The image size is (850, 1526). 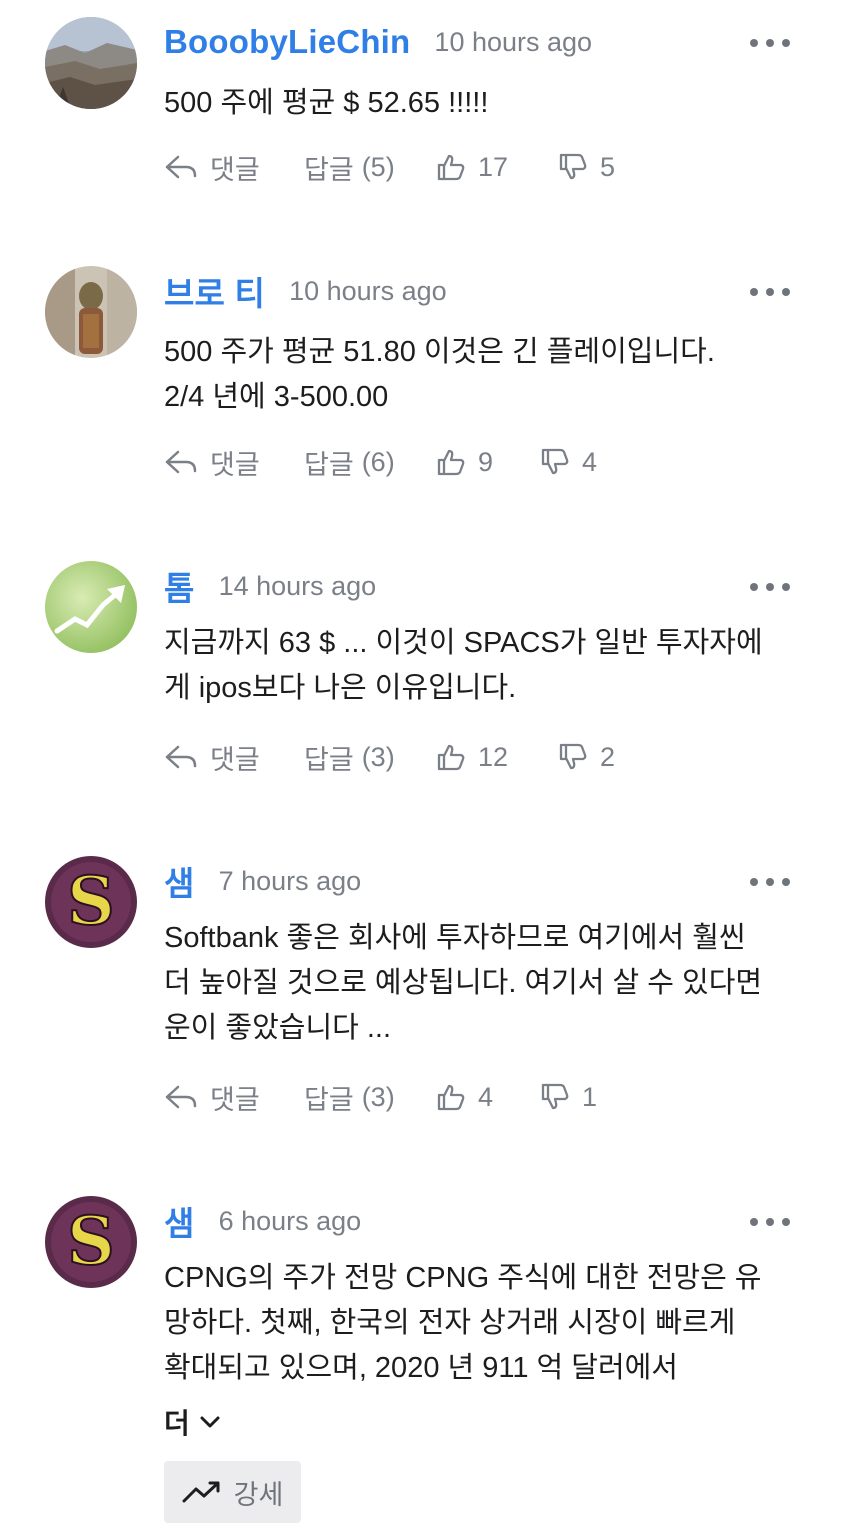 I want to click on avatar-chart-arrow-image, so click(x=91, y=607).